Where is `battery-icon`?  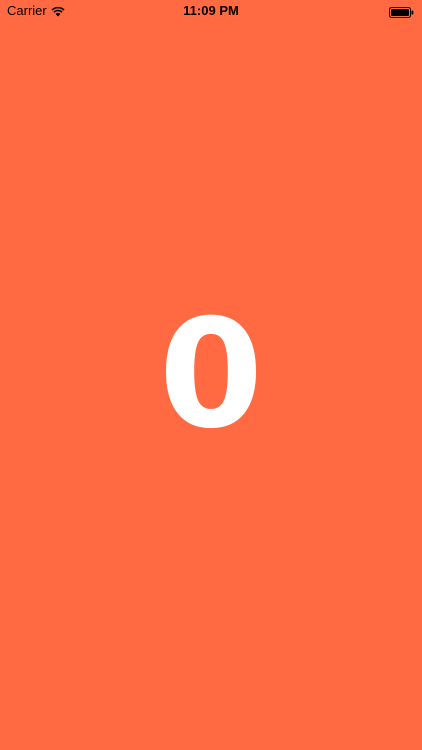 battery-icon is located at coordinates (401, 11).